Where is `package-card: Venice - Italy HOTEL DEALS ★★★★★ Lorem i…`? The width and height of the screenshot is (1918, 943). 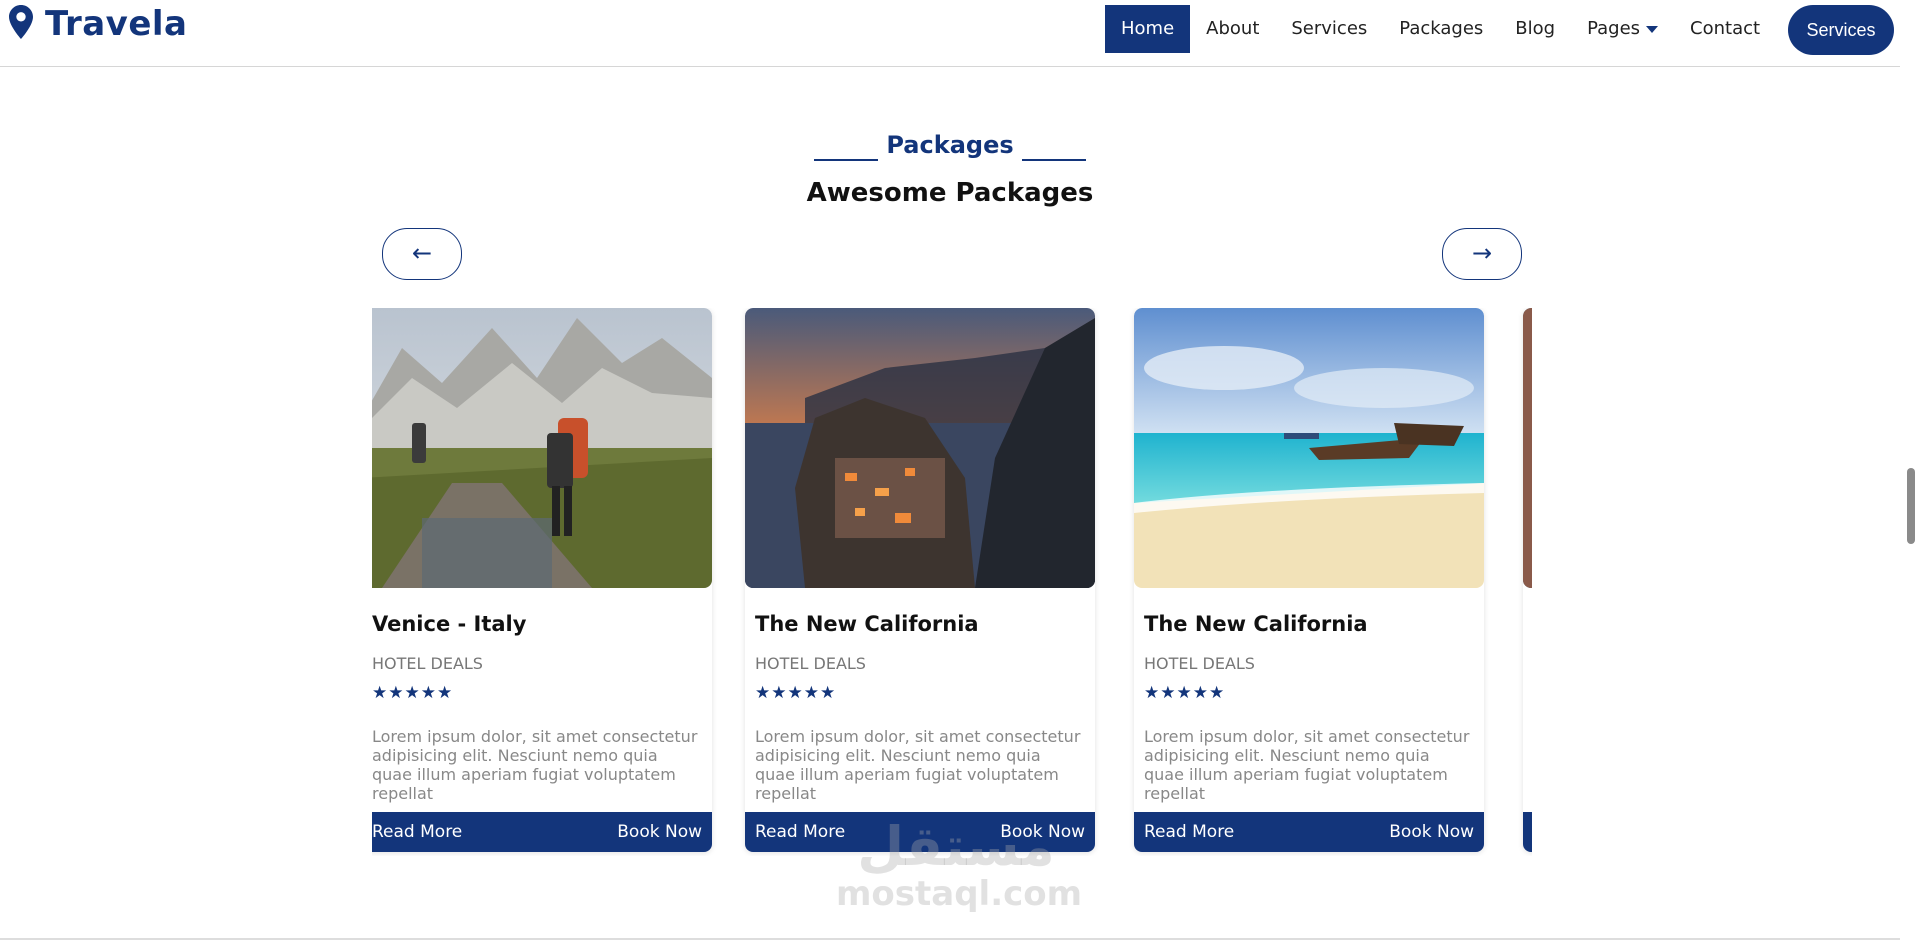 package-card: Venice - Italy HOTEL DEALS ★★★★★ Lorem i… is located at coordinates (542, 580).